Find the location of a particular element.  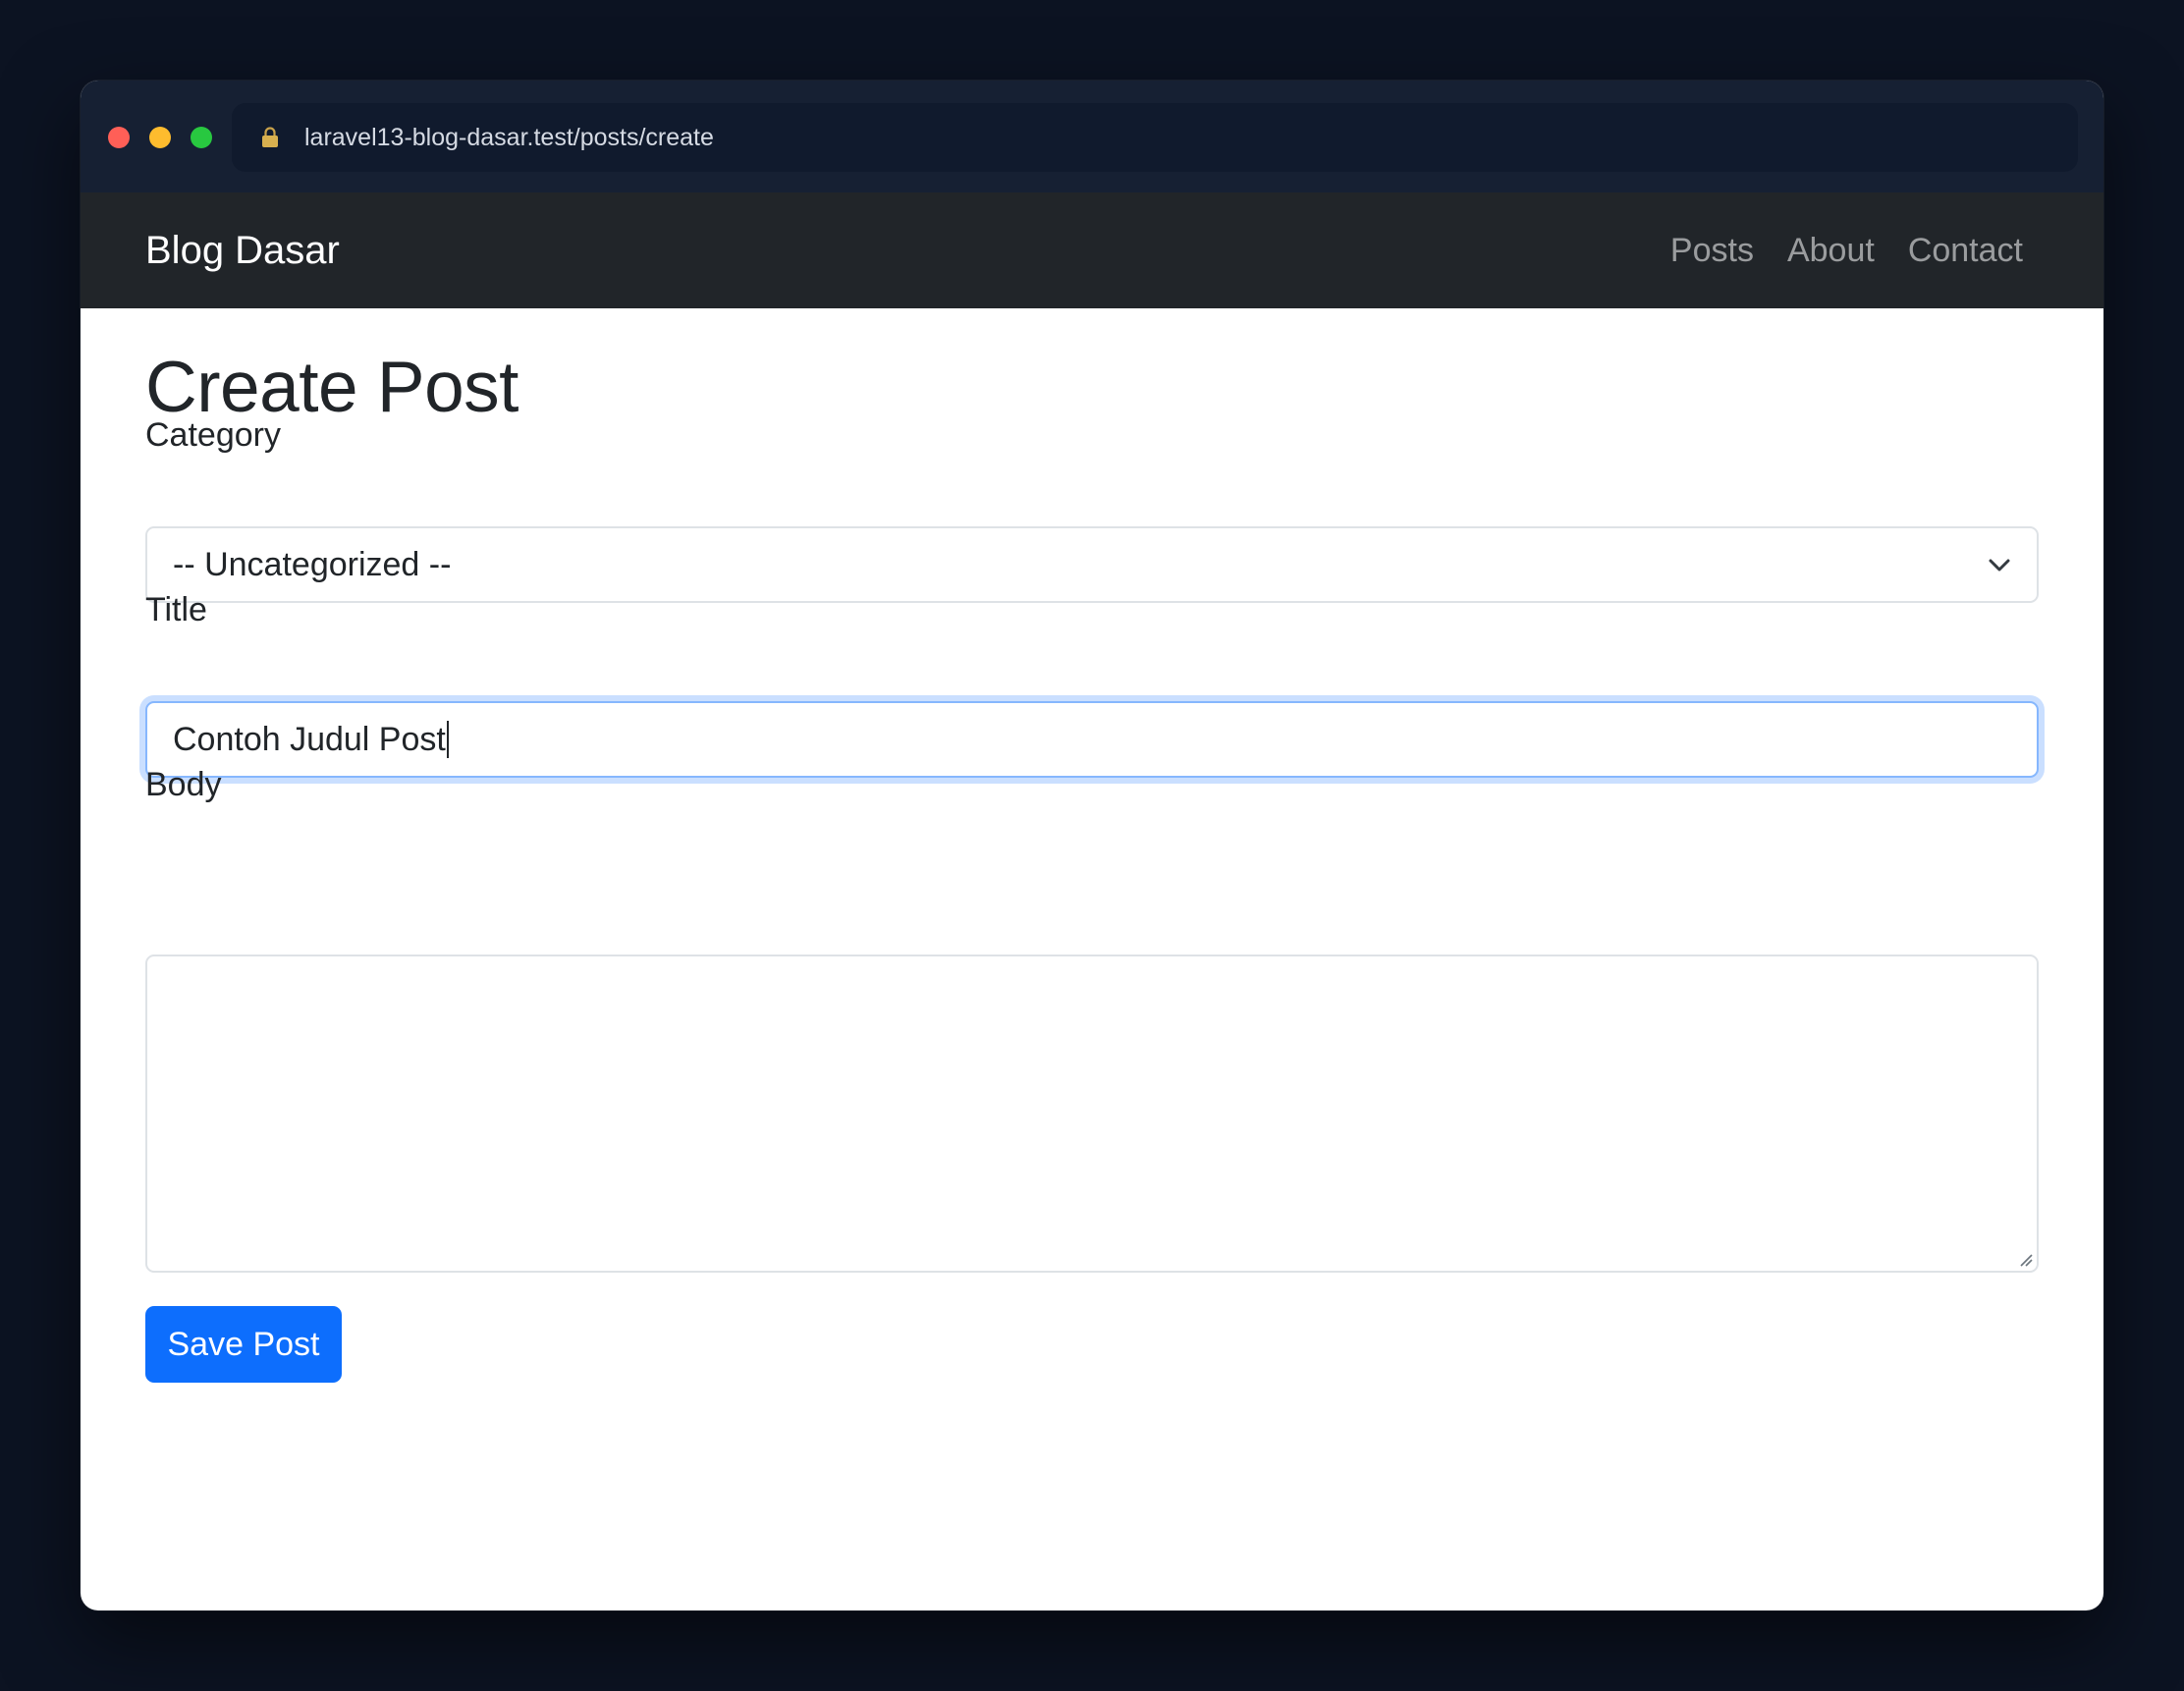

address-bar-url: laravel13-blog-dasar.test/posts/create is located at coordinates (509, 137).